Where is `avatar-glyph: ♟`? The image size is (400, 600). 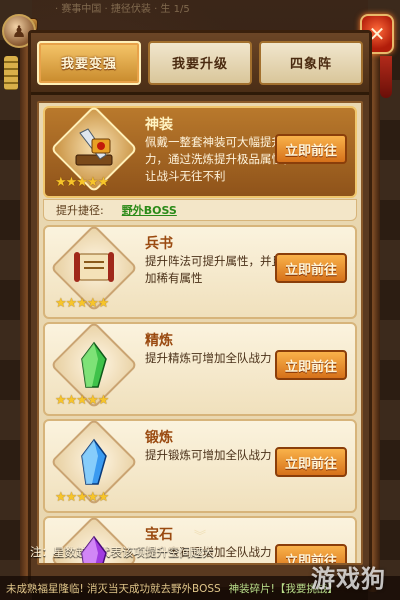
avatar-glyph: ♟ is located at coordinates (19, 31).